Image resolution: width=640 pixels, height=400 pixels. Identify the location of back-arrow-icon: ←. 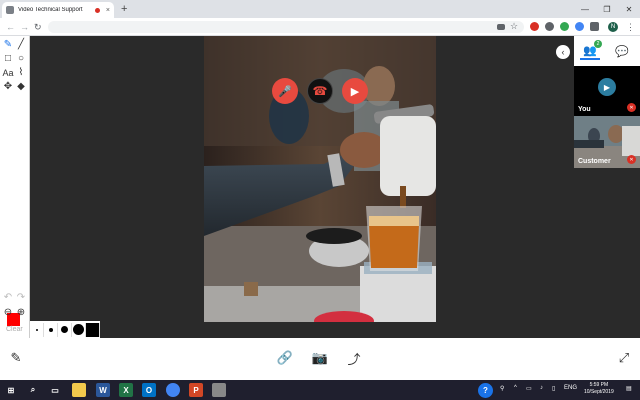
(10, 27).